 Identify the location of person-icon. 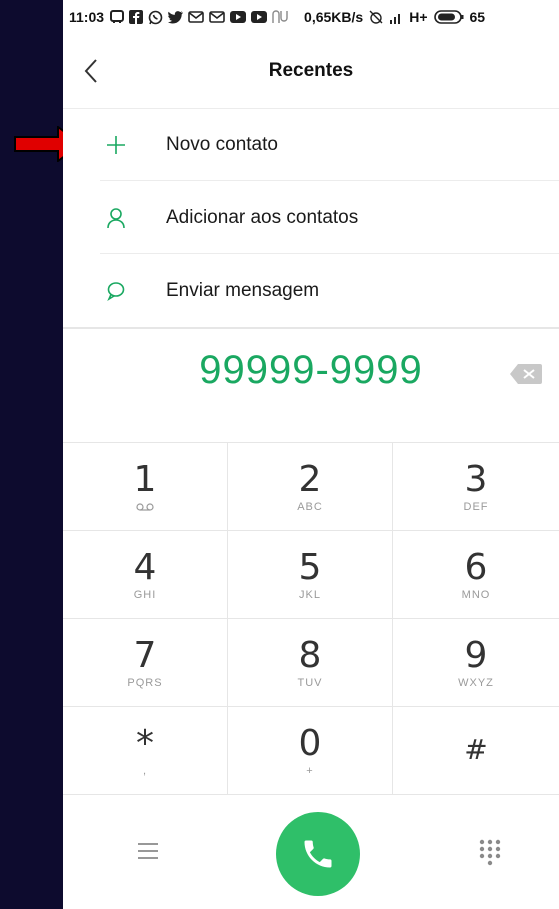
(116, 218).